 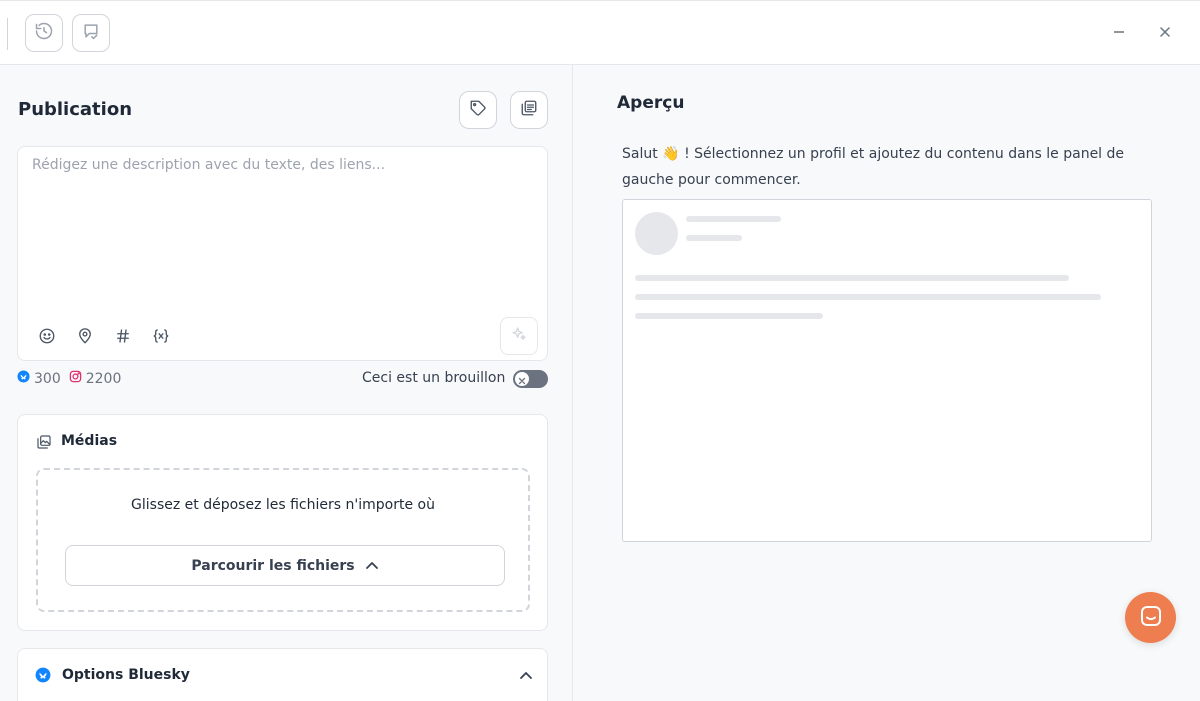 I want to click on skeleton-name-line, so click(x=733, y=219).